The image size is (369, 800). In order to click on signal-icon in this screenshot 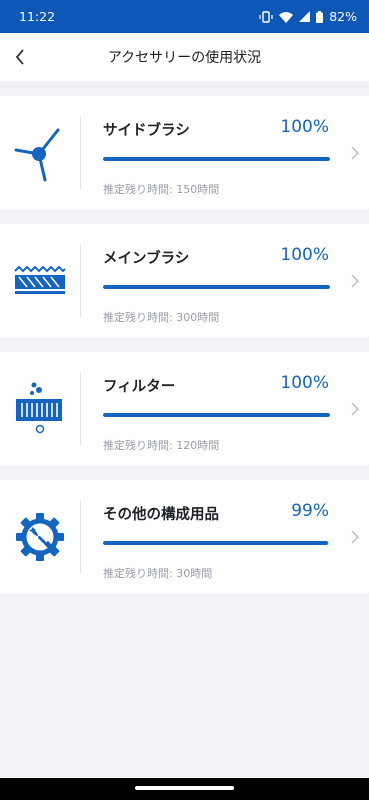, I will do `click(305, 16)`.